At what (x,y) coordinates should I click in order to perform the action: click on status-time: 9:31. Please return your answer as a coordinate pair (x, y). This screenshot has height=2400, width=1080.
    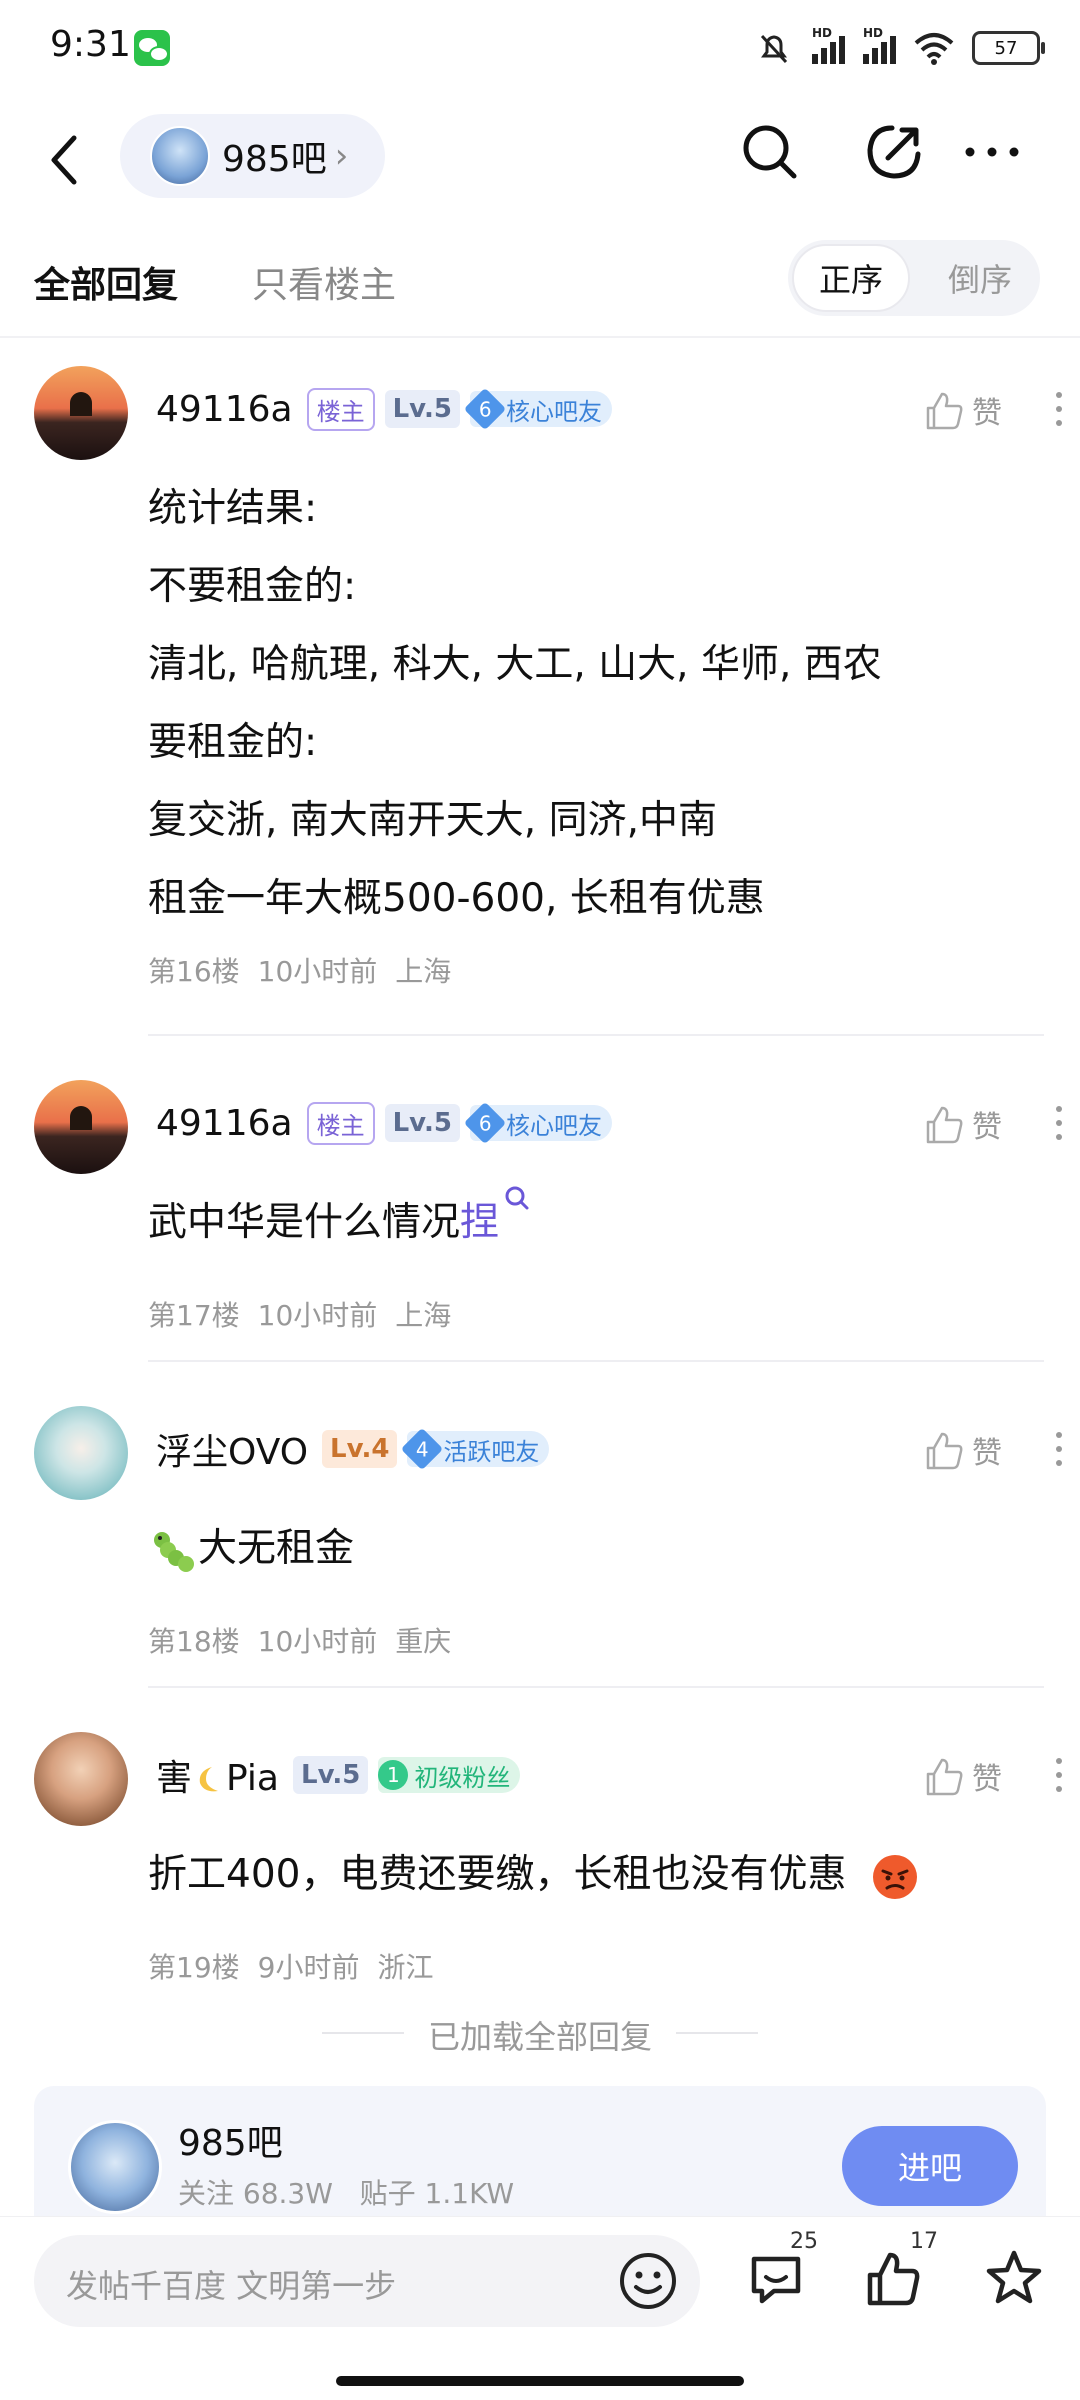
    Looking at the image, I should click on (90, 44).